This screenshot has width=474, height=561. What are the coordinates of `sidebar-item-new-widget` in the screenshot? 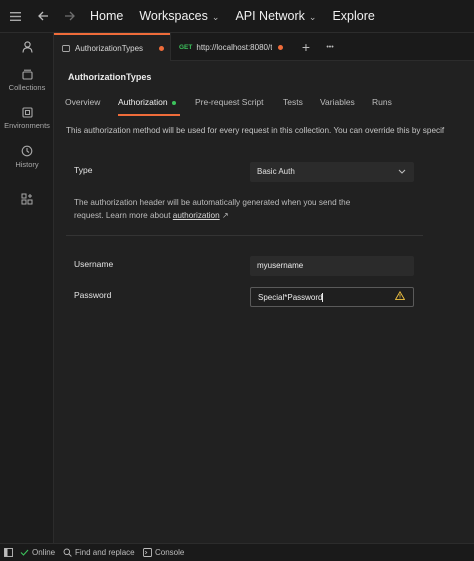 It's located at (27, 199).